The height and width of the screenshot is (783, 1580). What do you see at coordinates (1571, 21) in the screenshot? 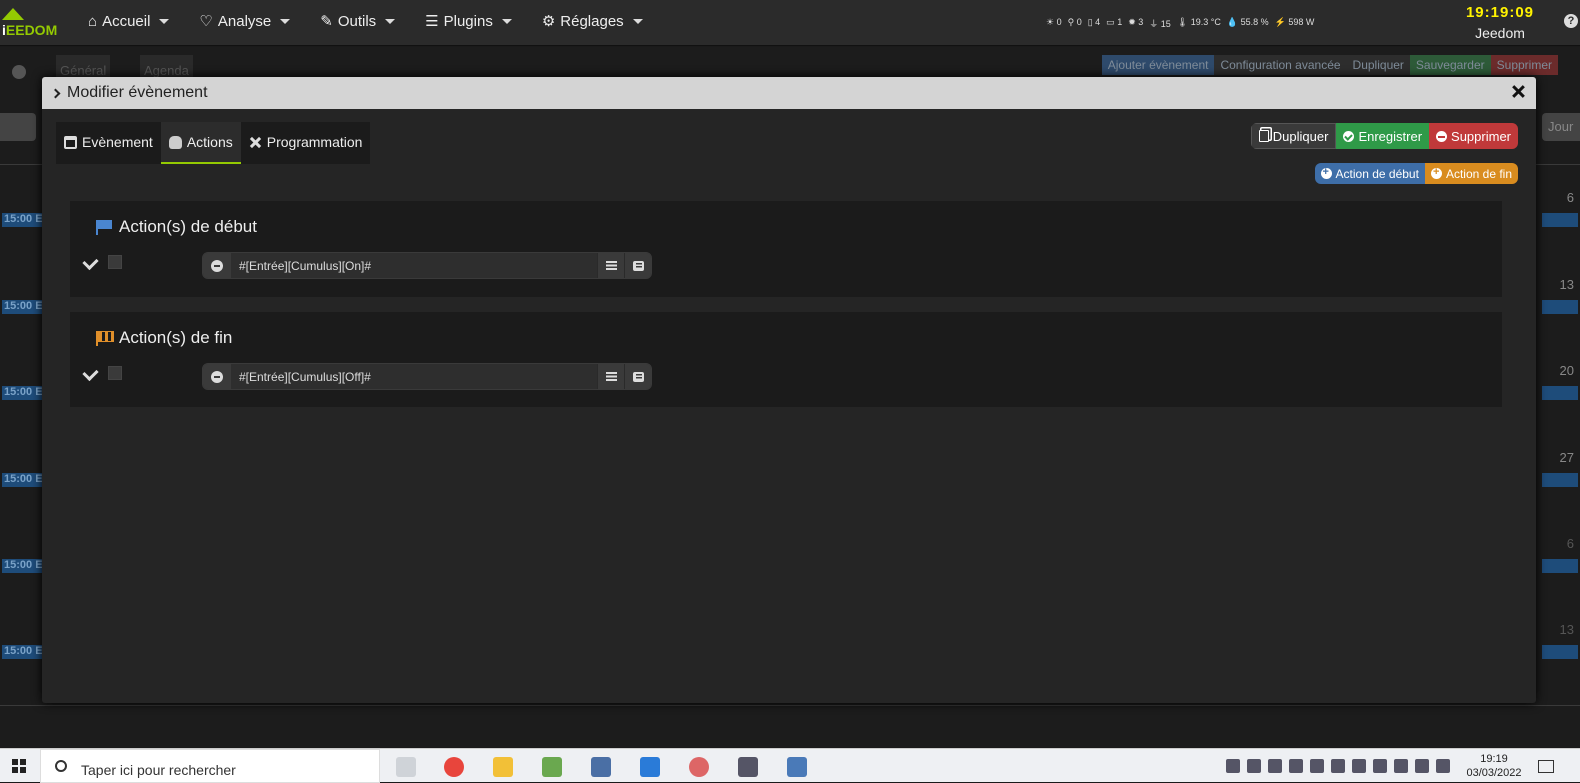
I see `help-icon: ?` at bounding box center [1571, 21].